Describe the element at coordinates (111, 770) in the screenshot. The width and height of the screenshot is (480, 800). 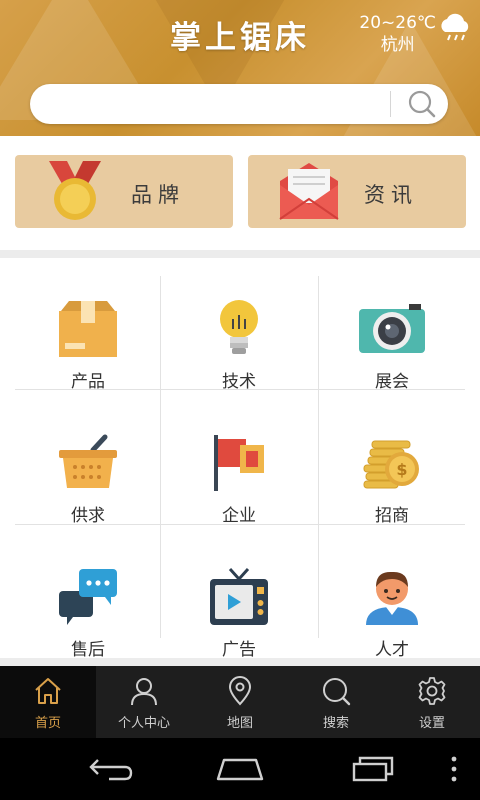
I see `back-arrow-icon` at that location.